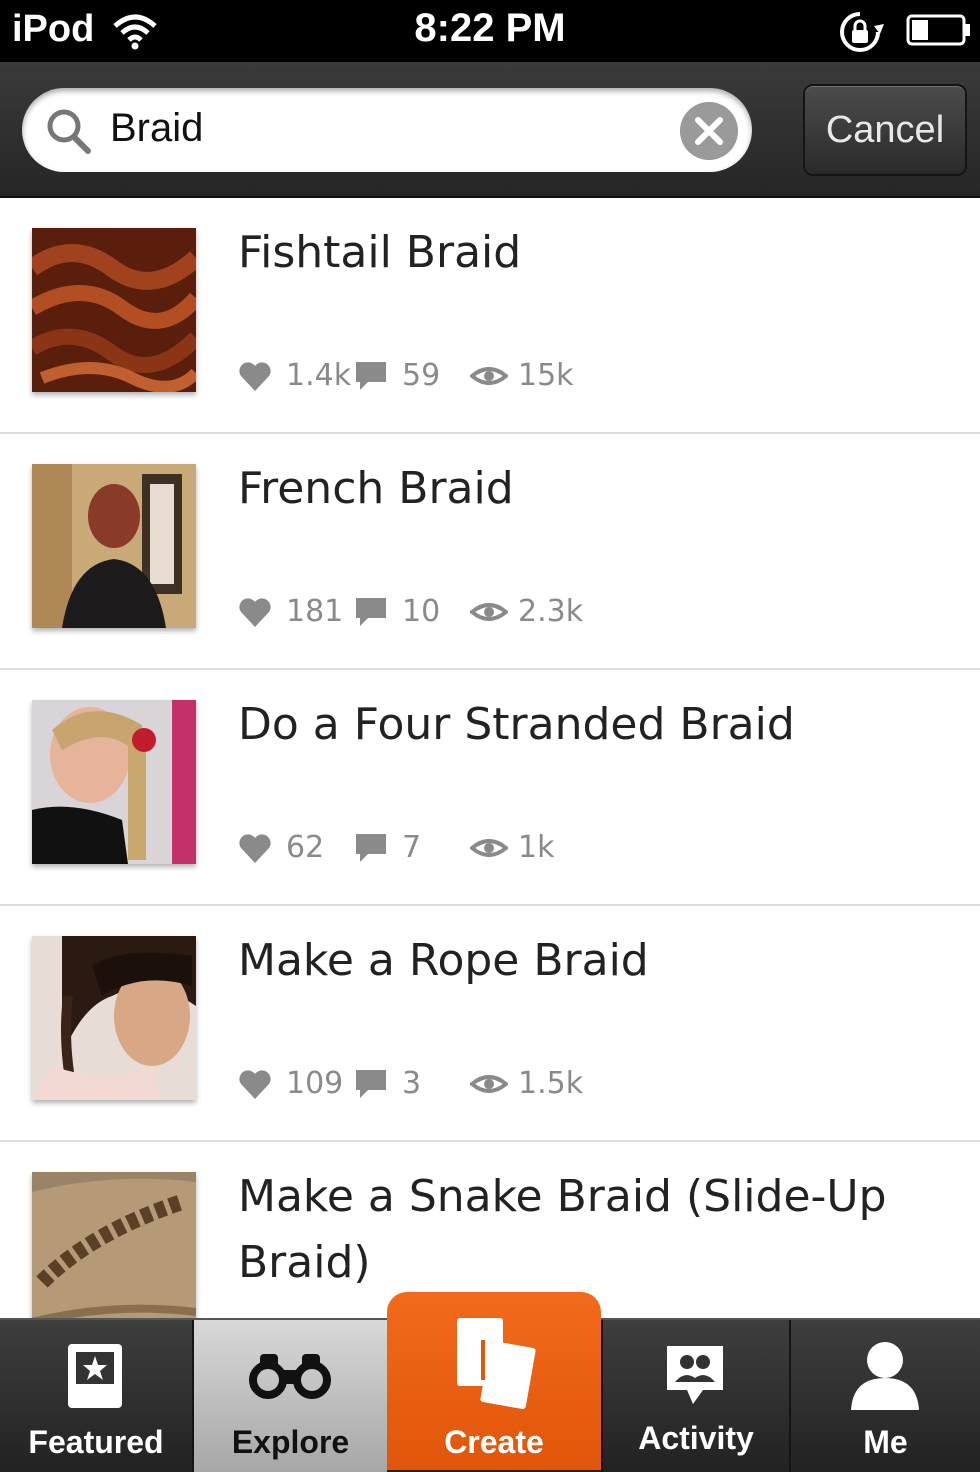 The width and height of the screenshot is (980, 1472). I want to click on view-count: 2.3k, so click(551, 611).